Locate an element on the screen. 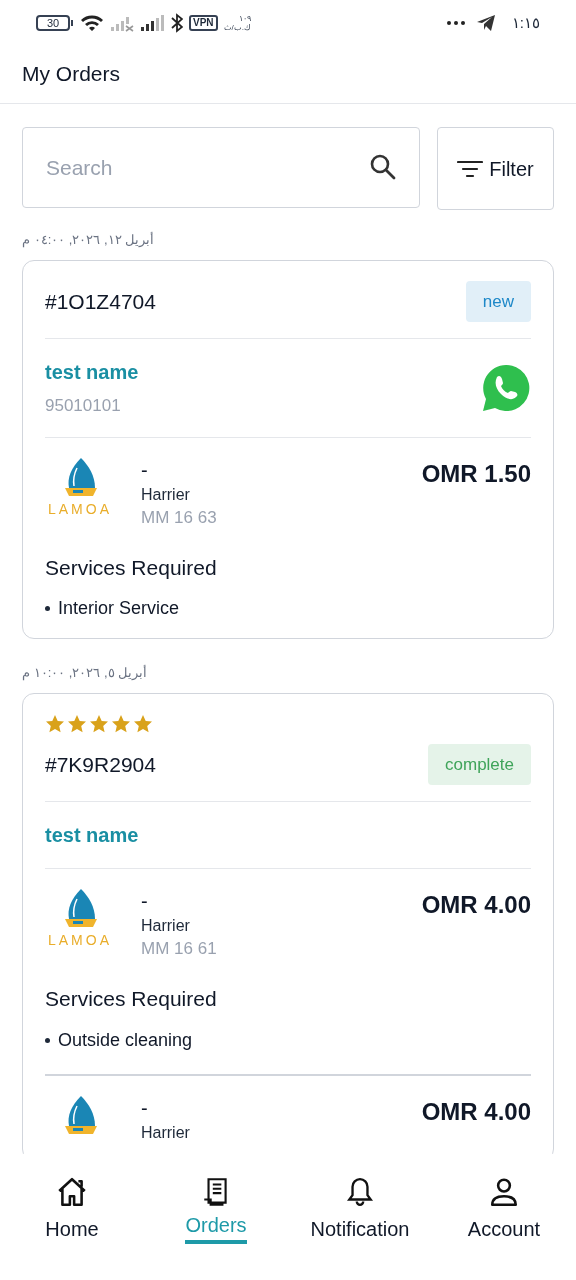 This screenshot has height=1280, width=576. nav-tab: Home is located at coordinates (72, 1228).